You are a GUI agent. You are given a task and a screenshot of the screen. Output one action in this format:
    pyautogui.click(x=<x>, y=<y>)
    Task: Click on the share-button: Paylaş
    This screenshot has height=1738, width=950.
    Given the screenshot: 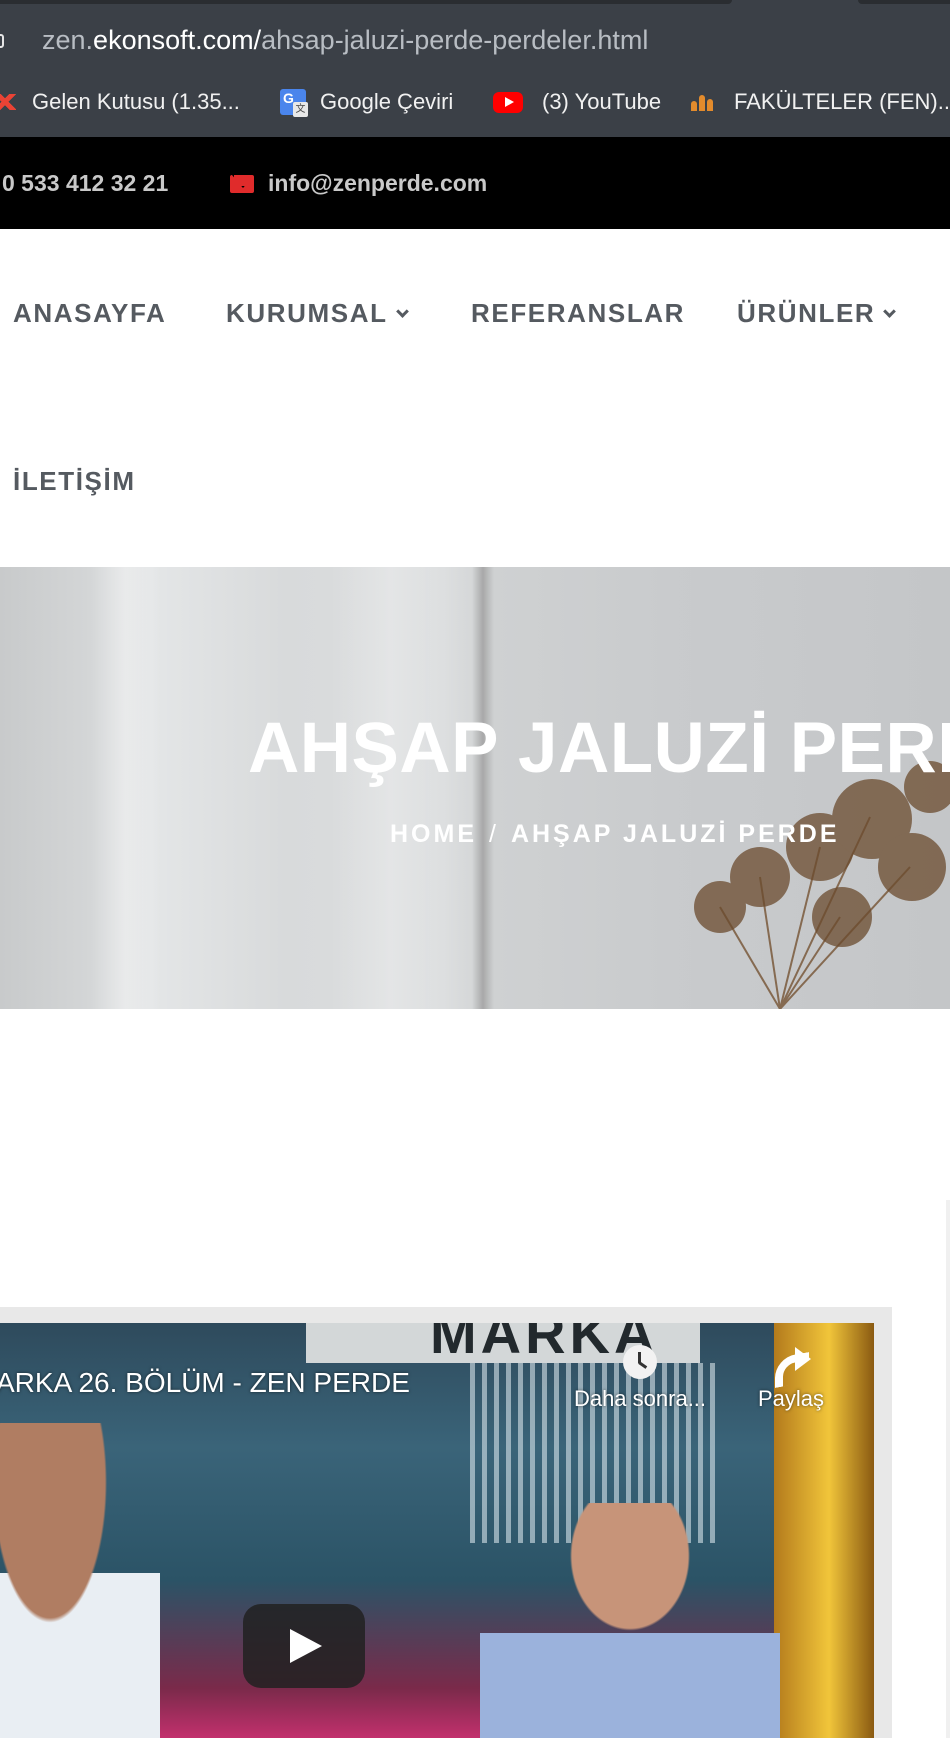 What is the action you would take?
    pyautogui.click(x=791, y=1379)
    